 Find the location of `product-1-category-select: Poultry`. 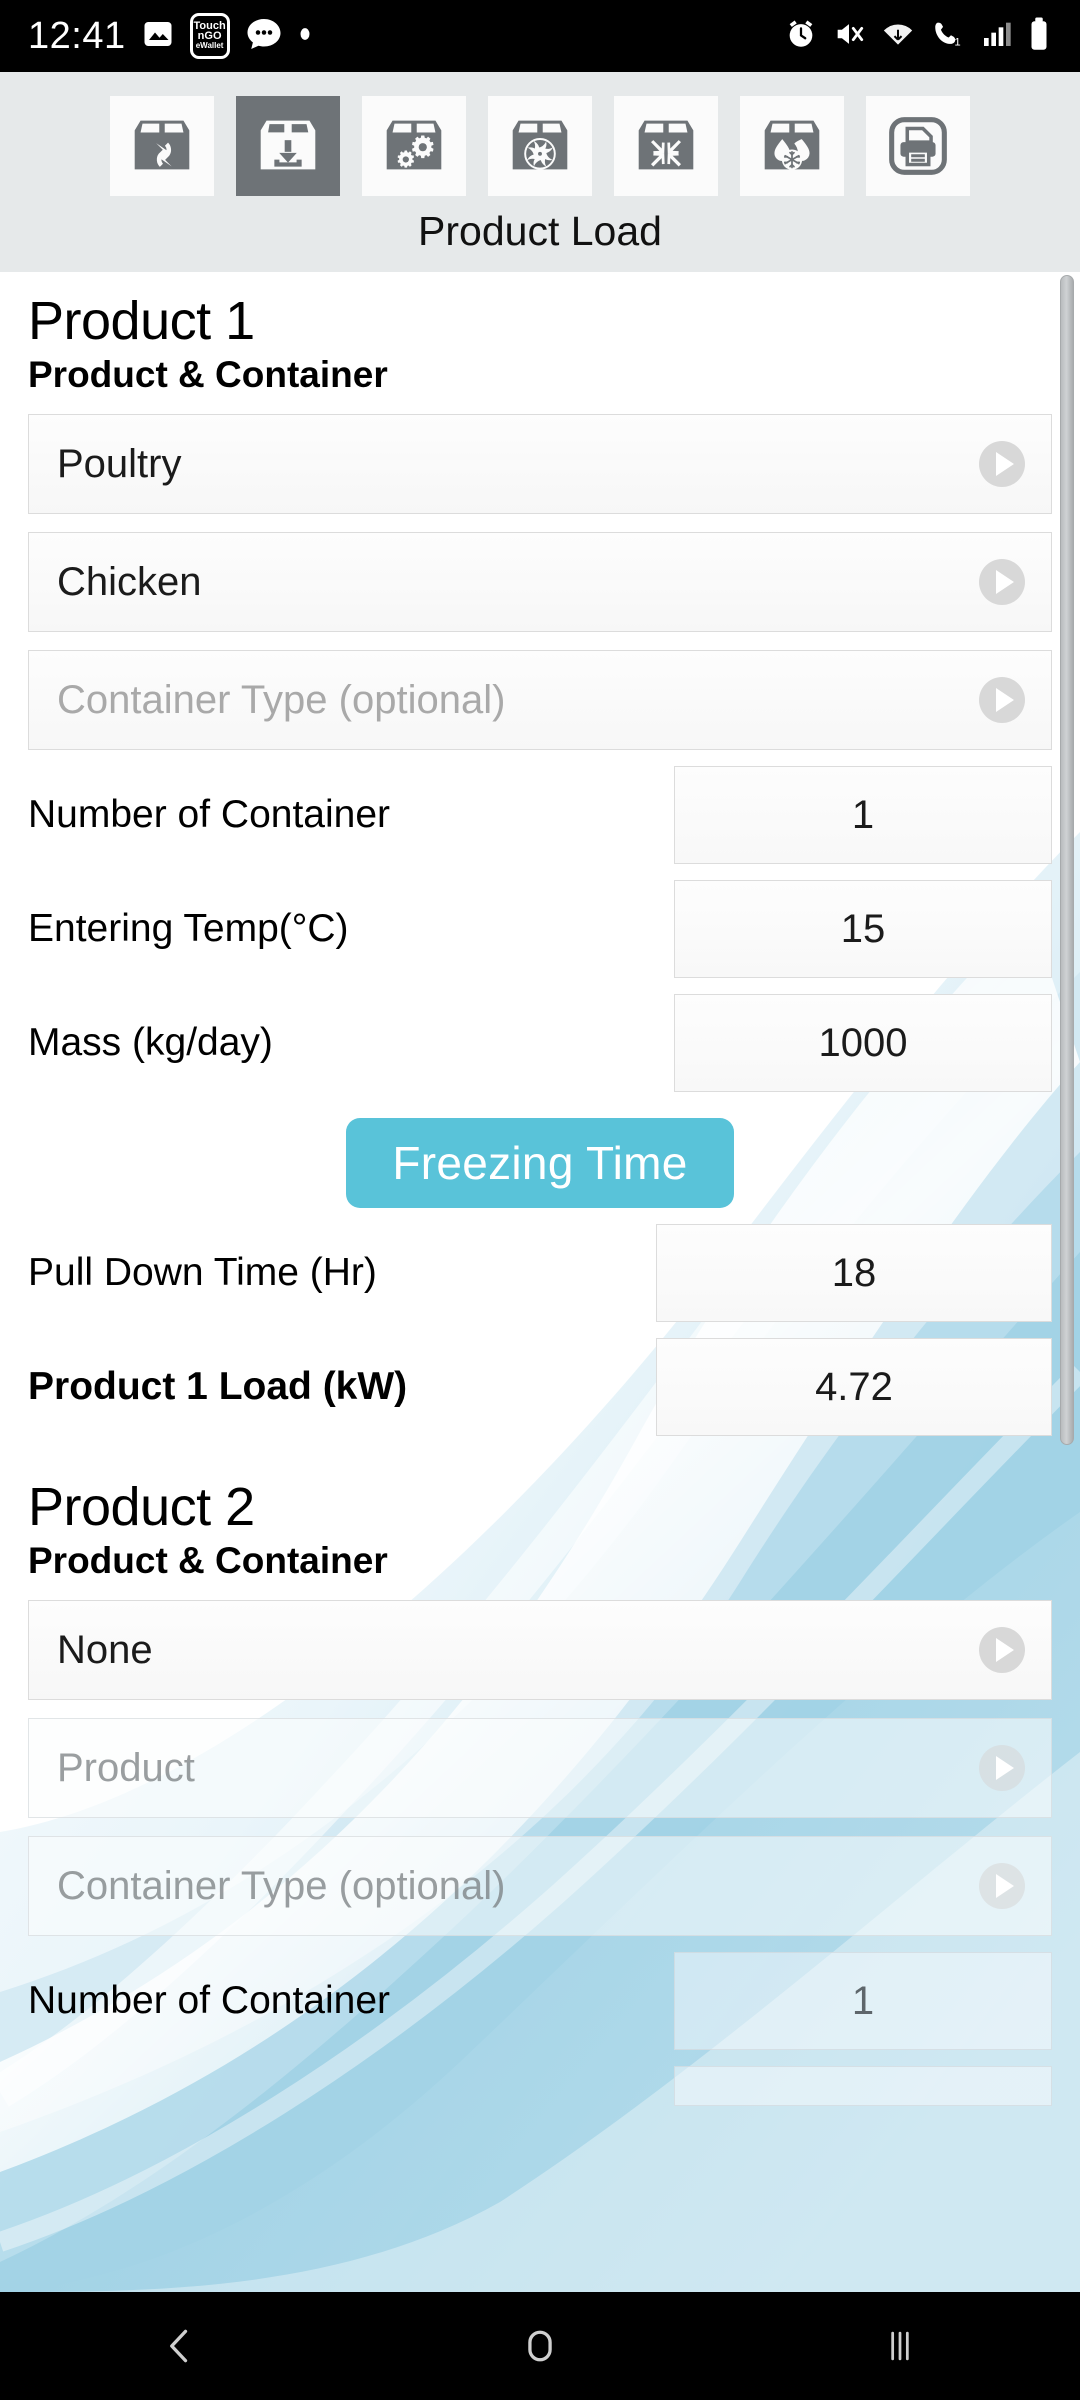

product-1-category-select: Poultry is located at coordinates (540, 464).